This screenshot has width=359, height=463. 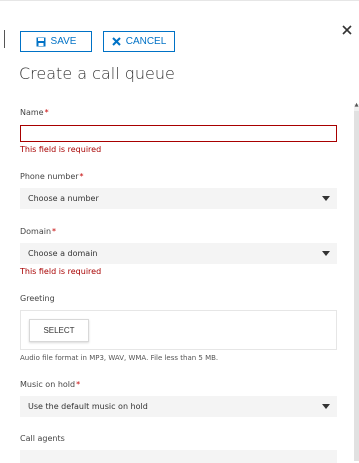 I want to click on name-field-group: Name* This field is required, so click(x=178, y=131).